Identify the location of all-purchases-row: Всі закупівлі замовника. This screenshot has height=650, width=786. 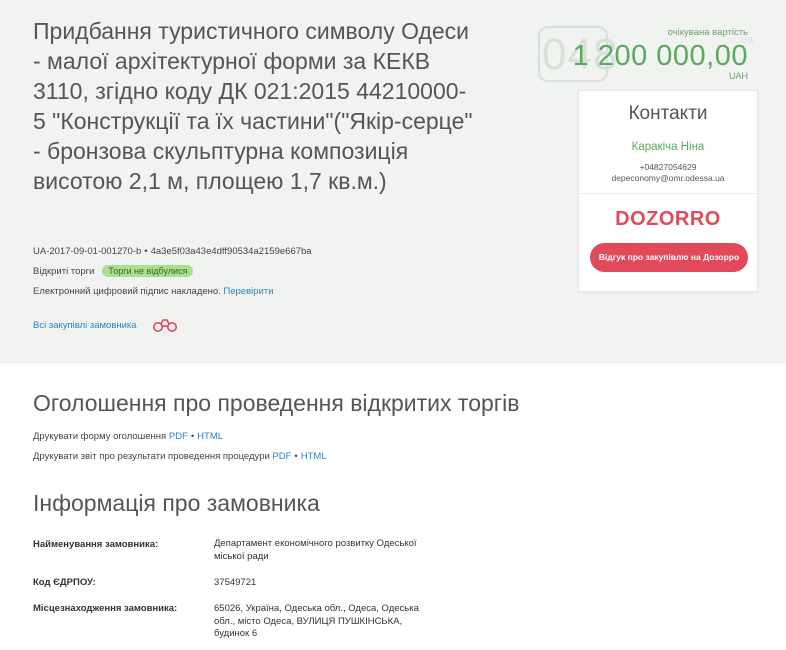
(106, 325).